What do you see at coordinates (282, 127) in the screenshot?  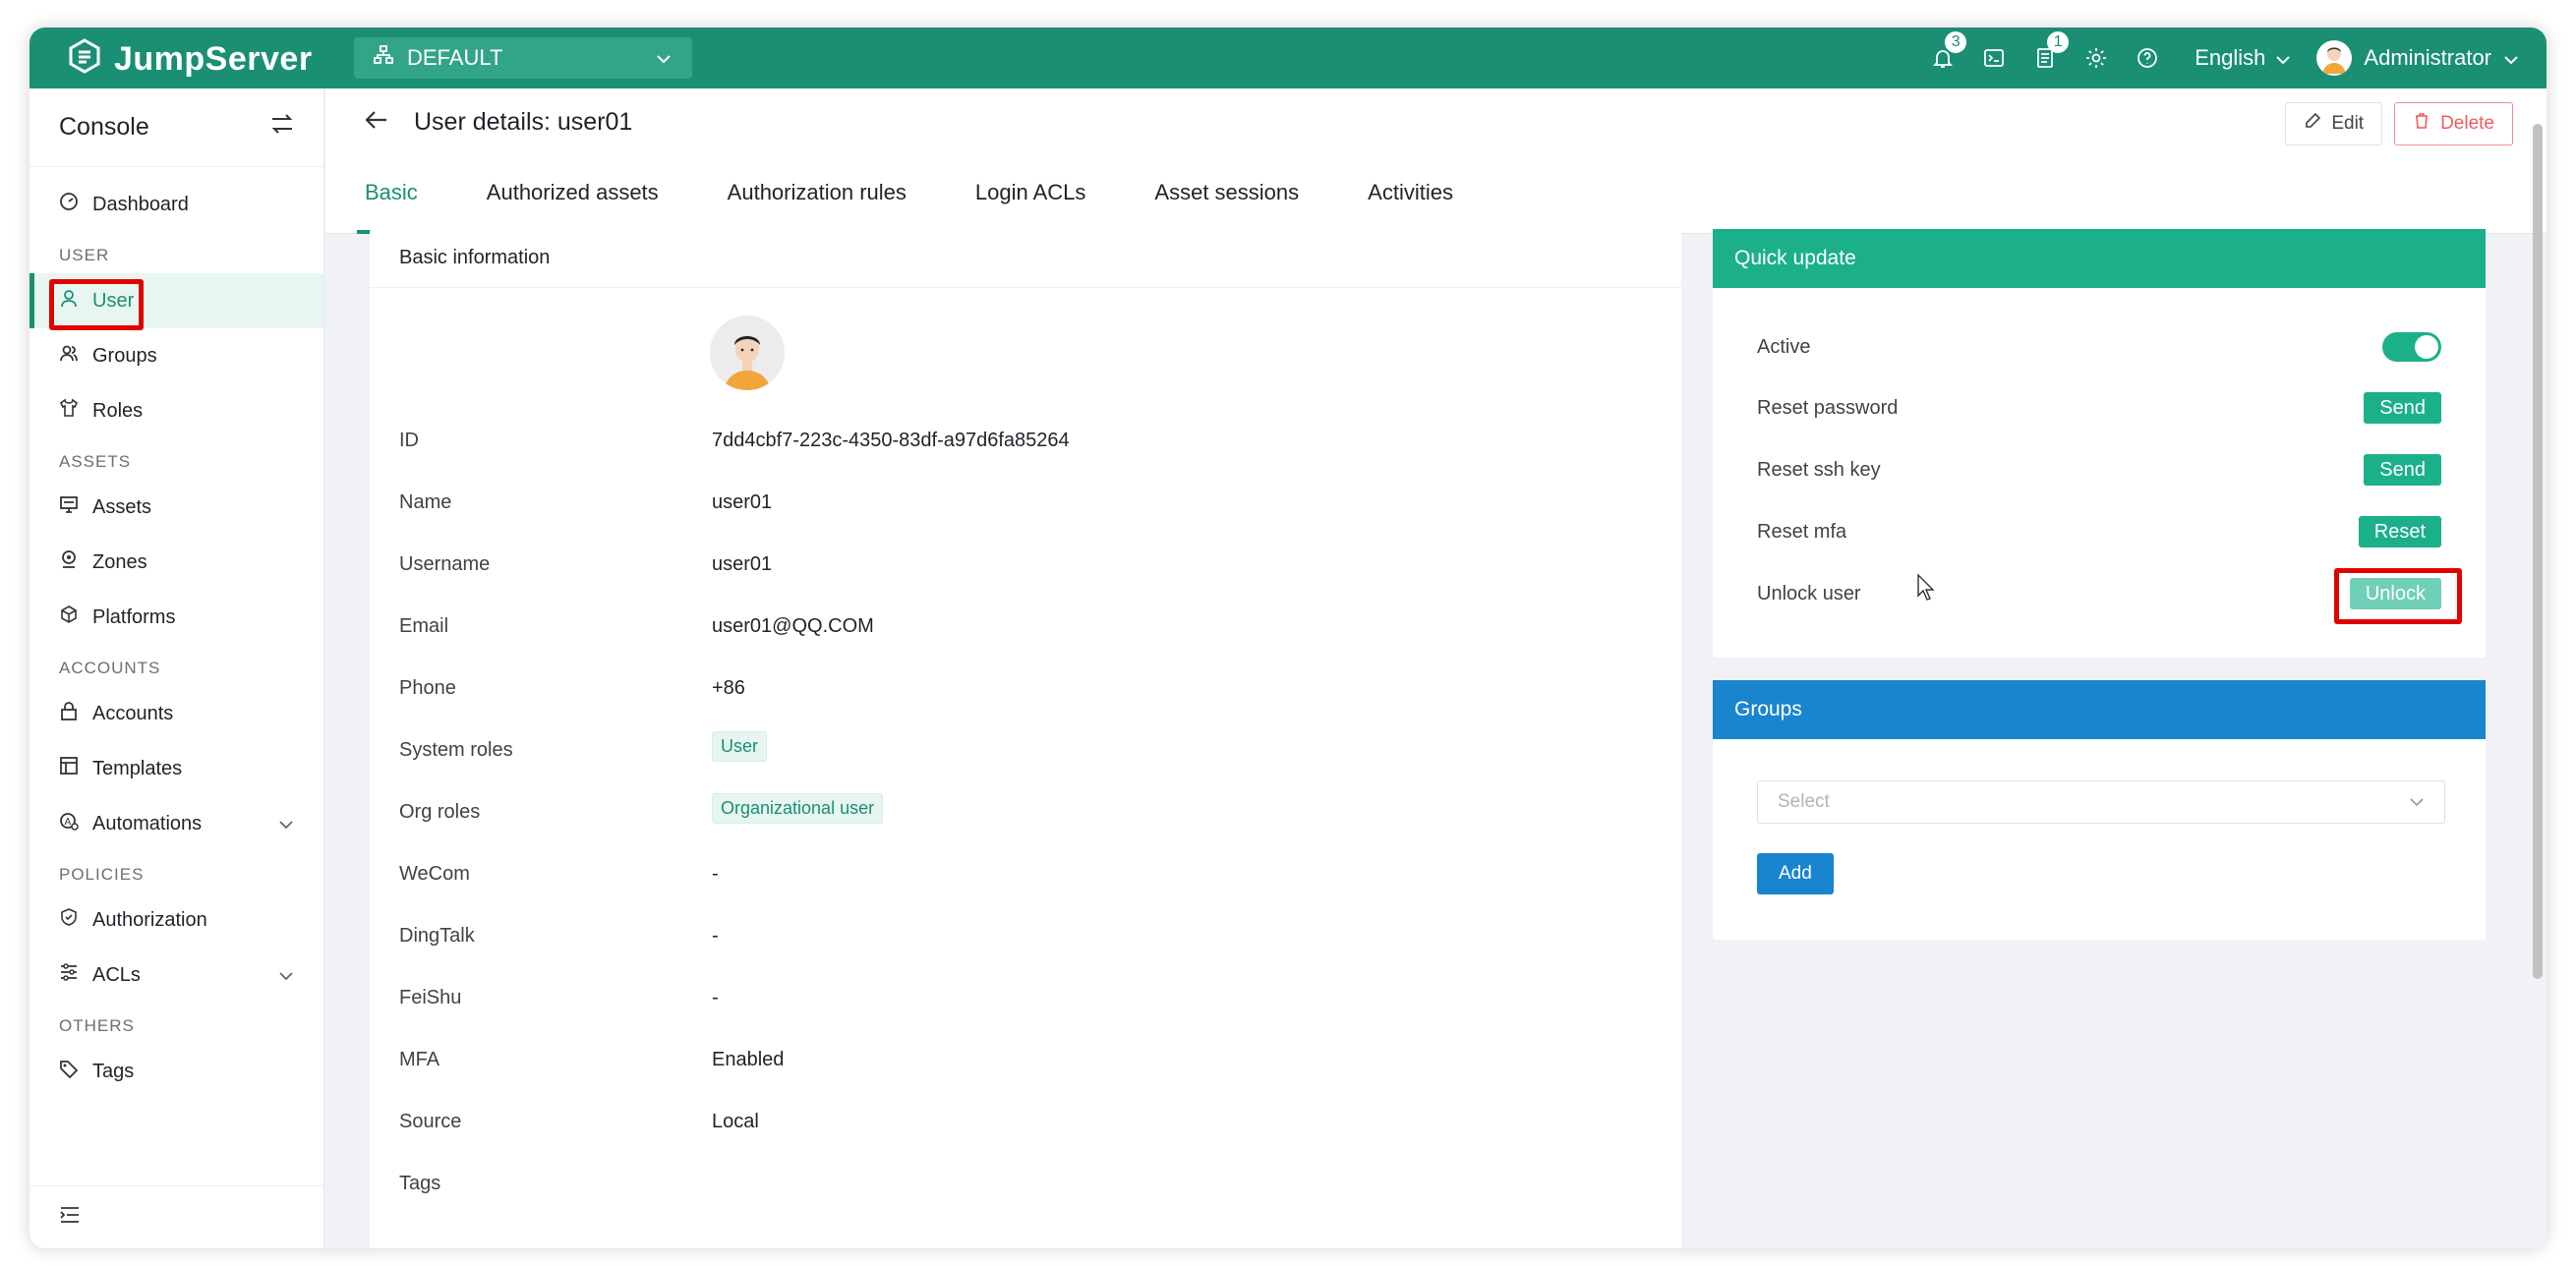 I see `switch-view-icon` at bounding box center [282, 127].